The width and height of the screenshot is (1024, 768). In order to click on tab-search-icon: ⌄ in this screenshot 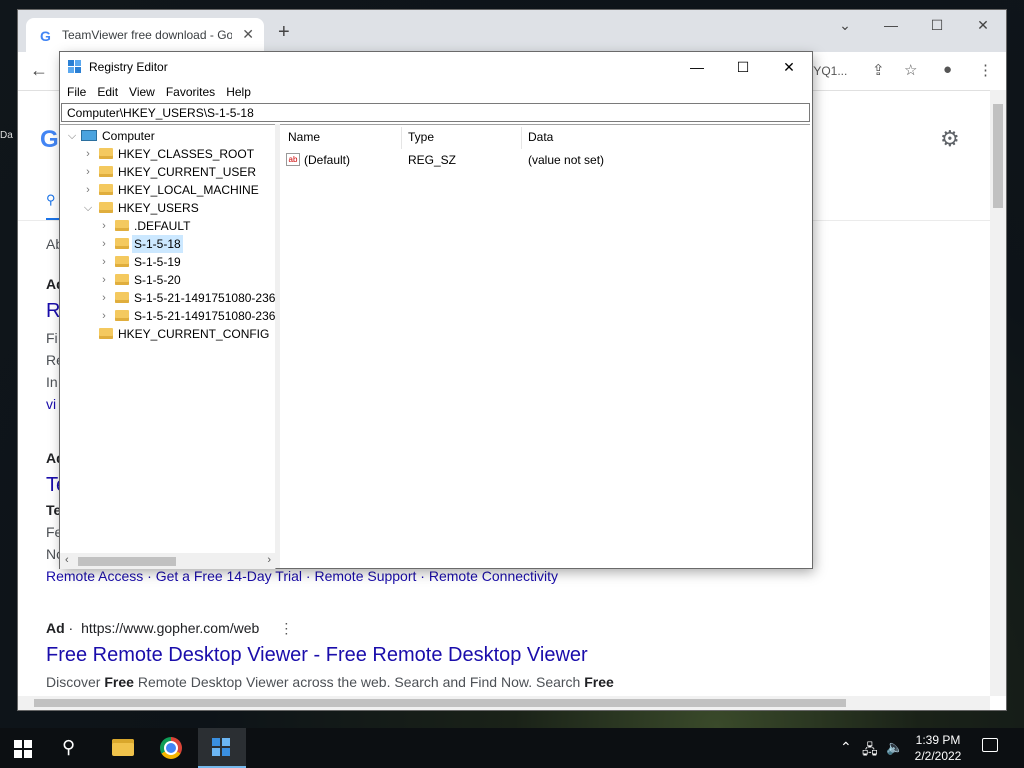, I will do `click(845, 25)`.